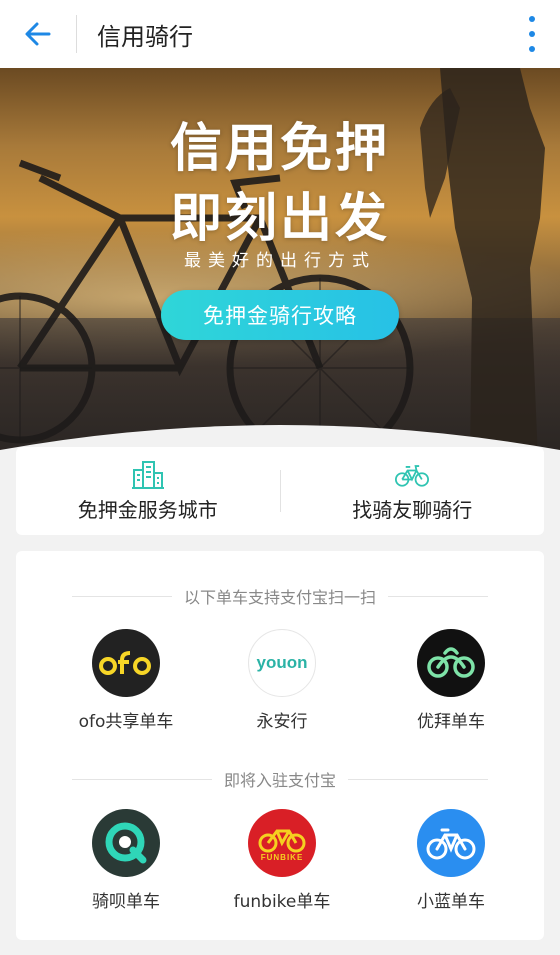 The width and height of the screenshot is (560, 955). I want to click on bicycle-icon, so click(412, 475).